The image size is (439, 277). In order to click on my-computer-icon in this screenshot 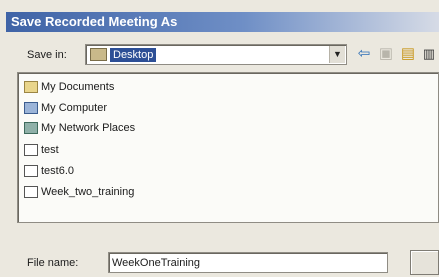, I will do `click(31, 108)`.